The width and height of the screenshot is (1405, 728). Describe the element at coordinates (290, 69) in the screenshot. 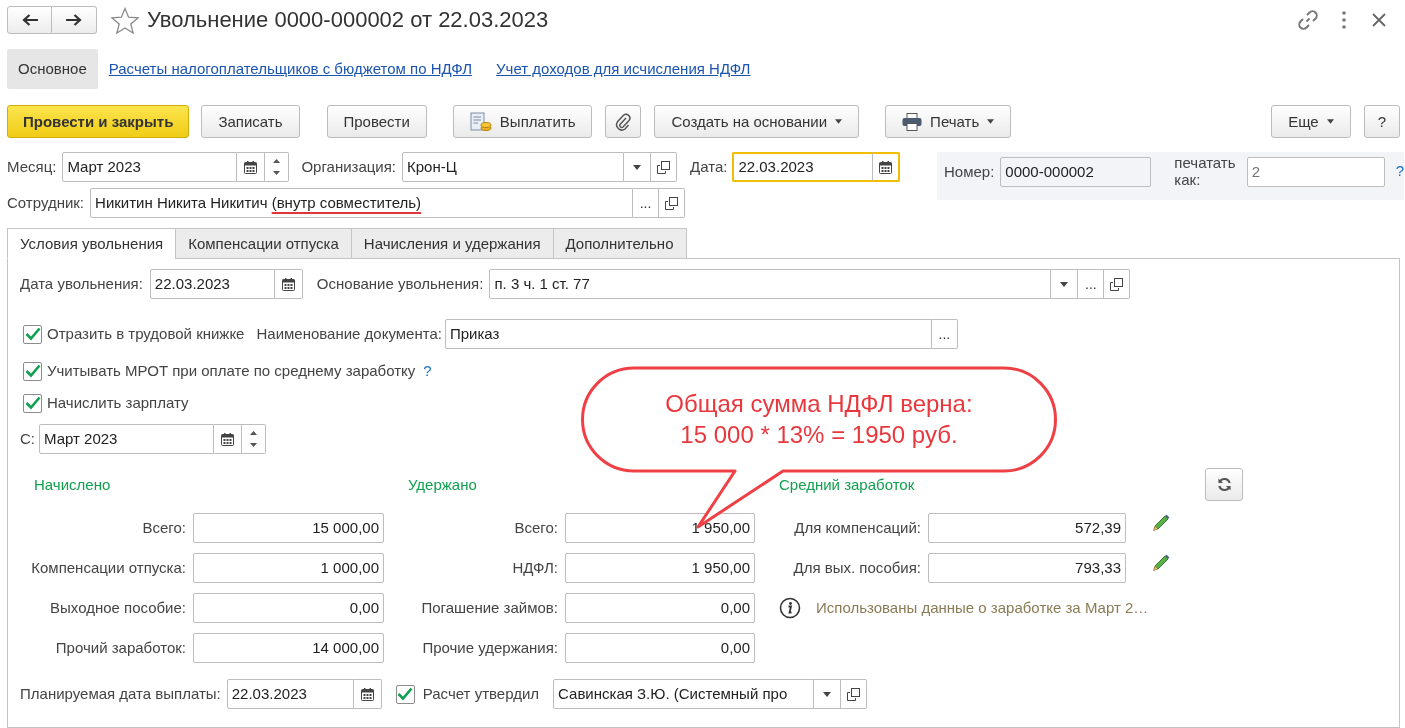

I see `section-link: Расчеты налогоплательщиков с бюджетом по НДФЛ` at that location.